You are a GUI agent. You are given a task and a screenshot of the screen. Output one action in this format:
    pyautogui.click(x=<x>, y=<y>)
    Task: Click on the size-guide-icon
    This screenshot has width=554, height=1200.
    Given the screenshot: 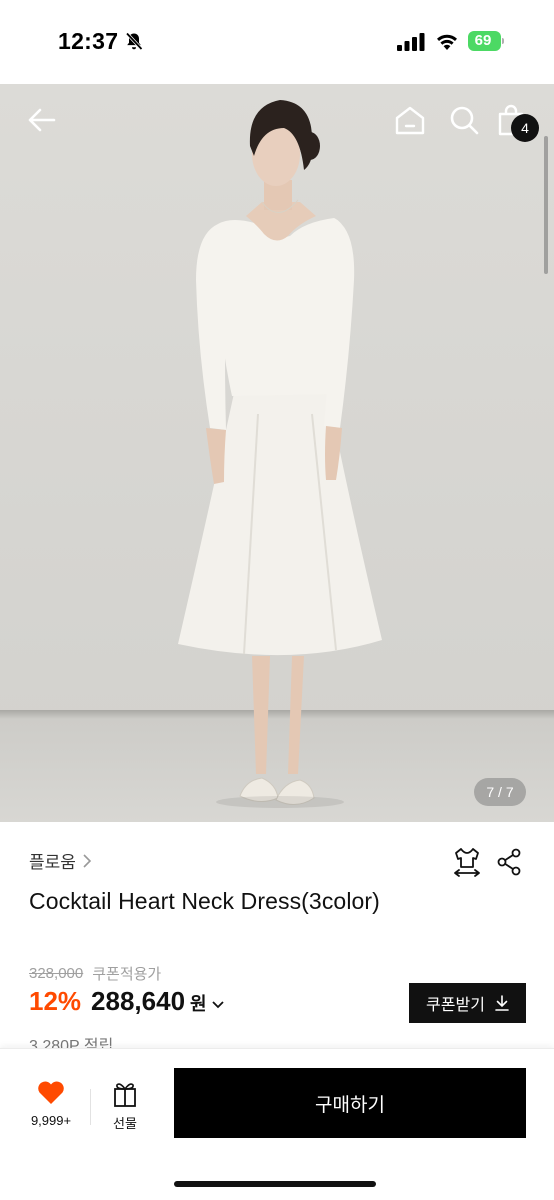 What is the action you would take?
    pyautogui.click(x=467, y=862)
    